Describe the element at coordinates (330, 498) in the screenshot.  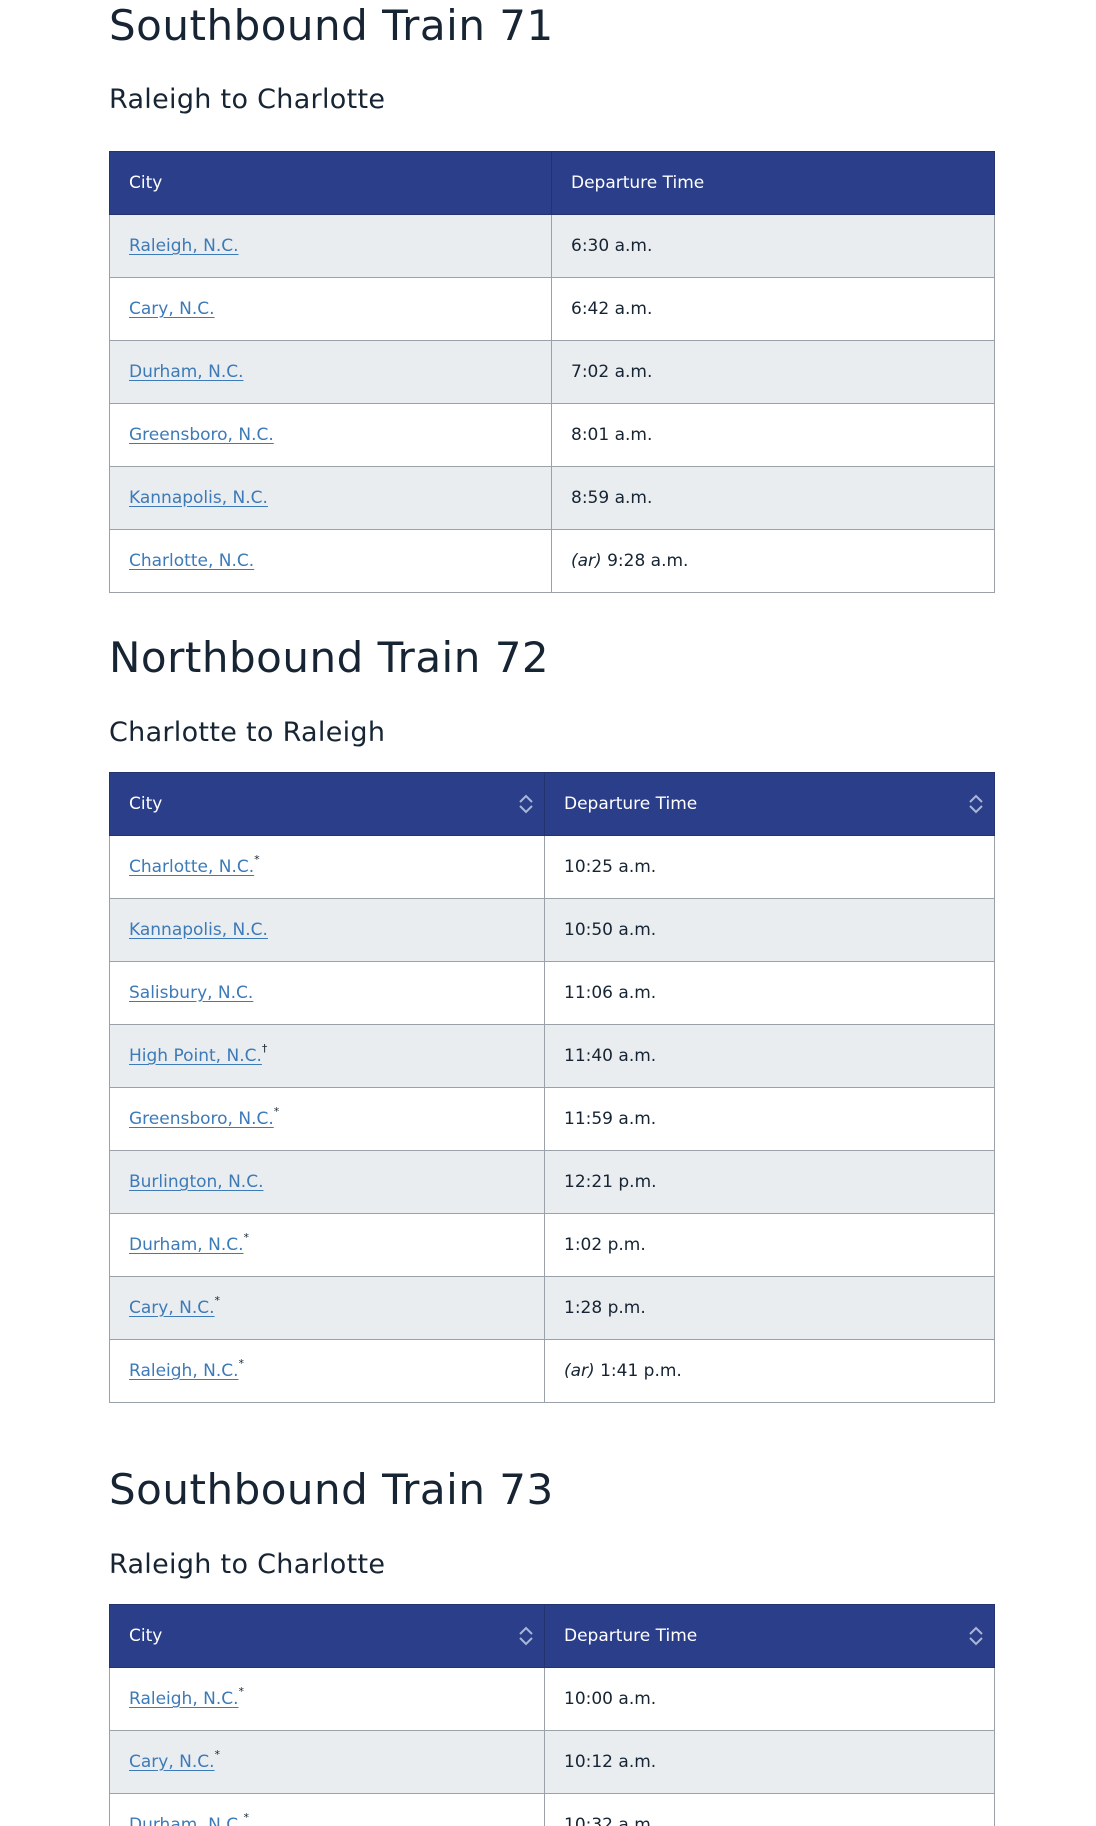
I see `city-cell: Kannapolis, N.C.` at that location.